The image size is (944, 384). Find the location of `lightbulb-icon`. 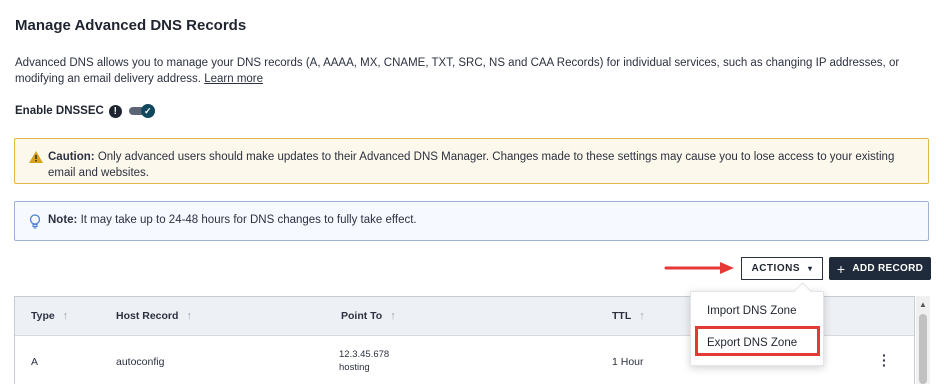

lightbulb-icon is located at coordinates (35, 221).